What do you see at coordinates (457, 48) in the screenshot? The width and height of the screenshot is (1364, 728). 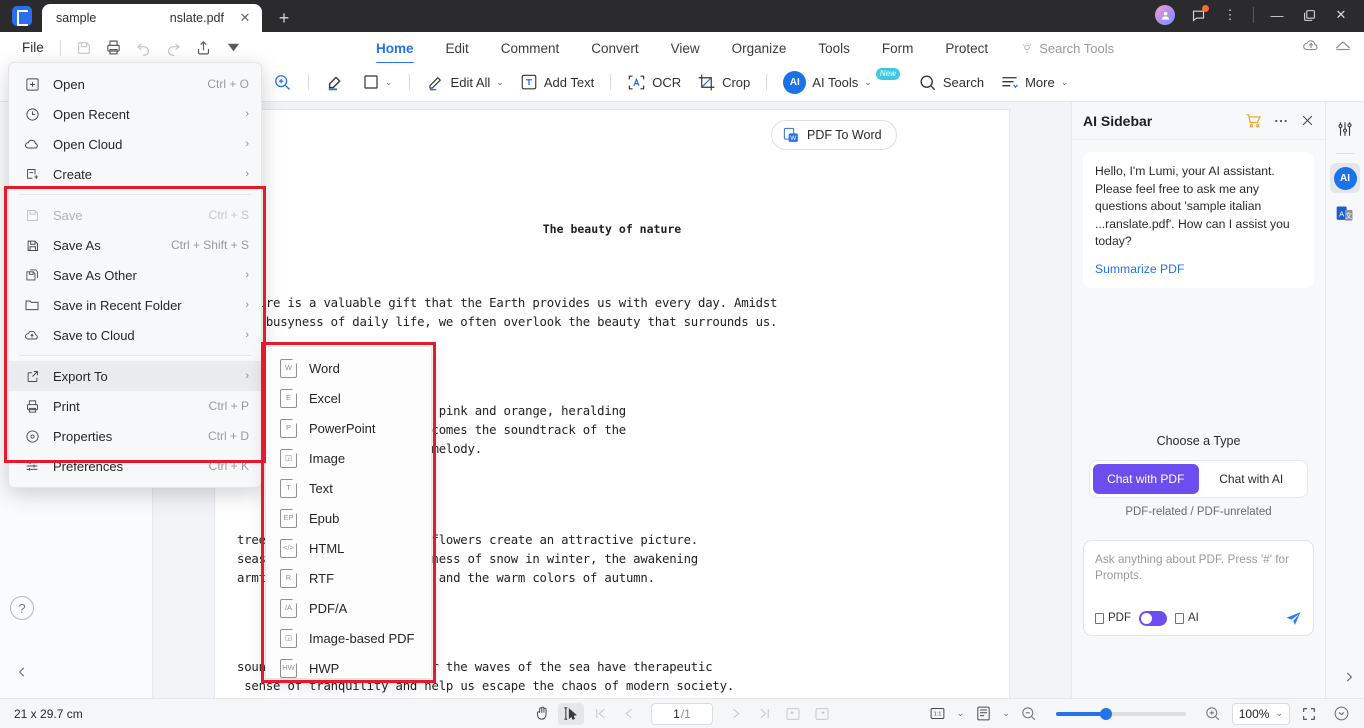 I see `tab-edit: Edit` at bounding box center [457, 48].